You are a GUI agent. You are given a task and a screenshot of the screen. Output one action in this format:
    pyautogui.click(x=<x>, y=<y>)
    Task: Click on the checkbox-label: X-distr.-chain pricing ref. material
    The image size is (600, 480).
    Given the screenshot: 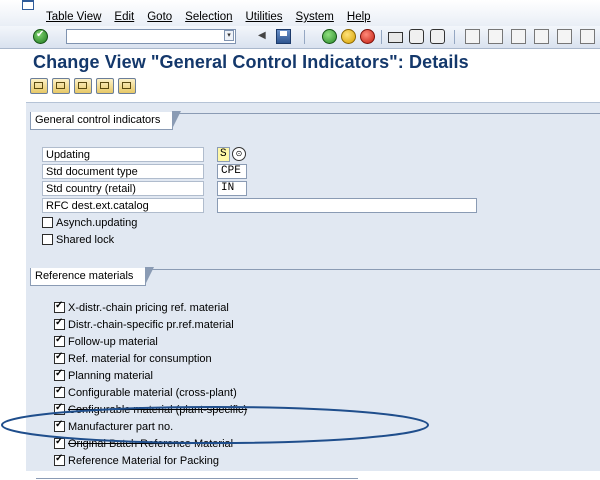 What is the action you would take?
    pyautogui.click(x=148, y=307)
    